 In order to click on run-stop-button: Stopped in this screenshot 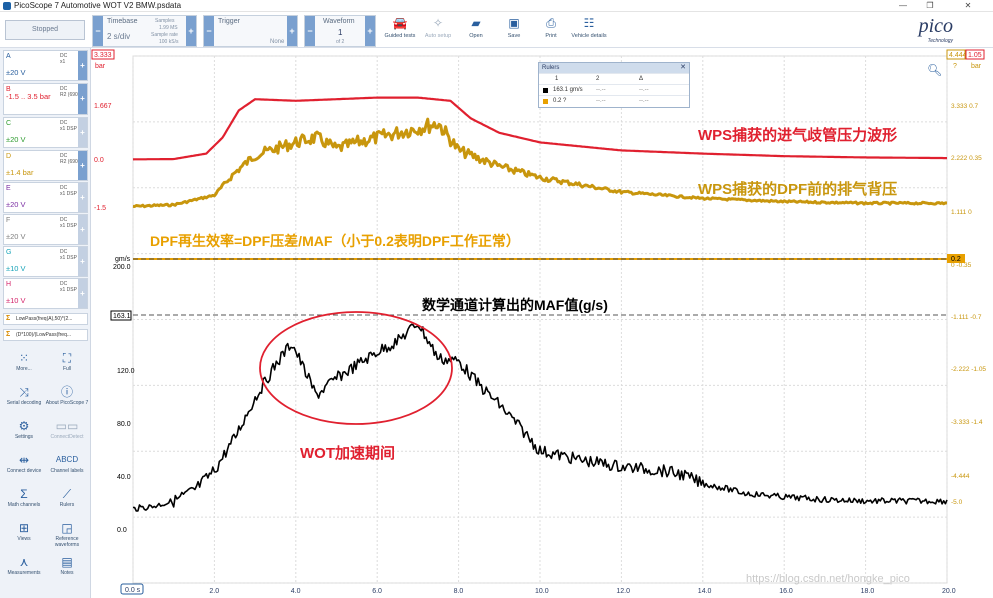, I will do `click(45, 30)`.